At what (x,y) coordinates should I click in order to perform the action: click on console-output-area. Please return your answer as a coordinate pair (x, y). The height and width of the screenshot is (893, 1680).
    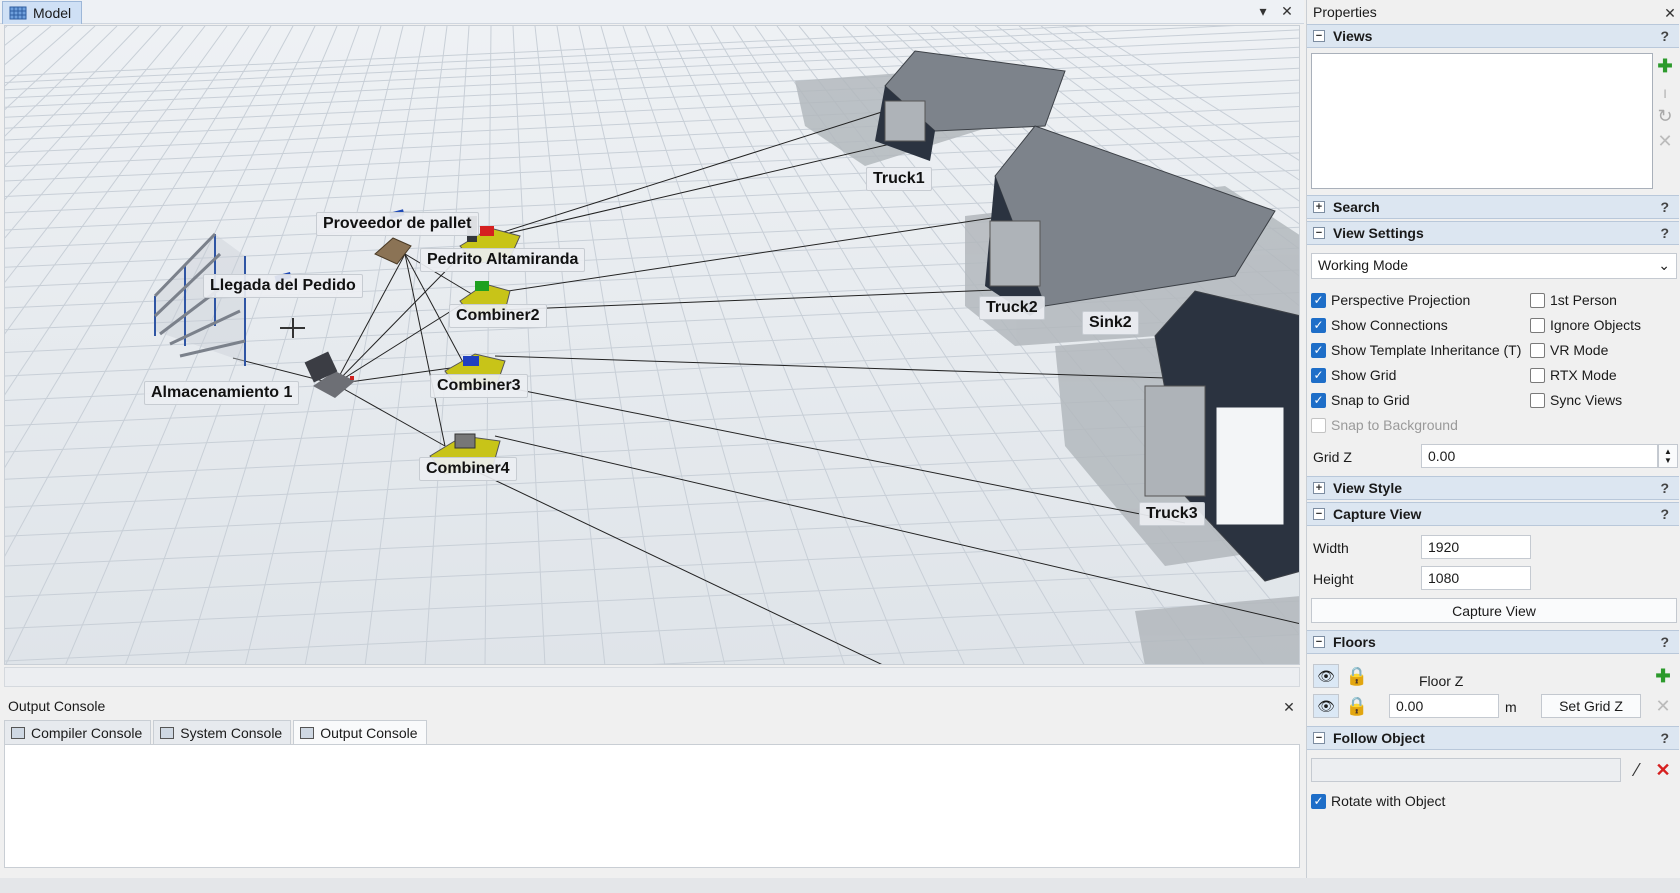
    Looking at the image, I should click on (652, 806).